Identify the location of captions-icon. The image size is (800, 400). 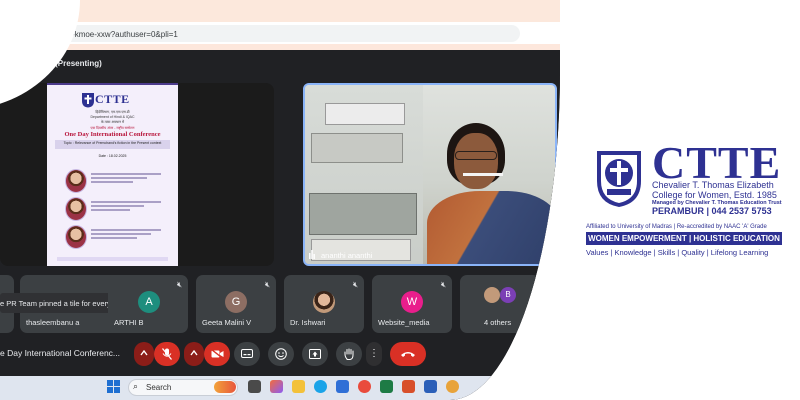
(247, 353).